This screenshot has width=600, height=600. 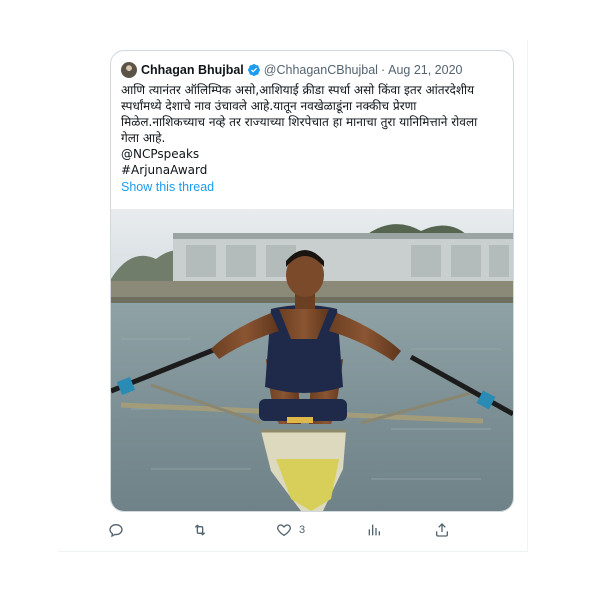 I want to click on views-bar-chart-icon, so click(x=374, y=530).